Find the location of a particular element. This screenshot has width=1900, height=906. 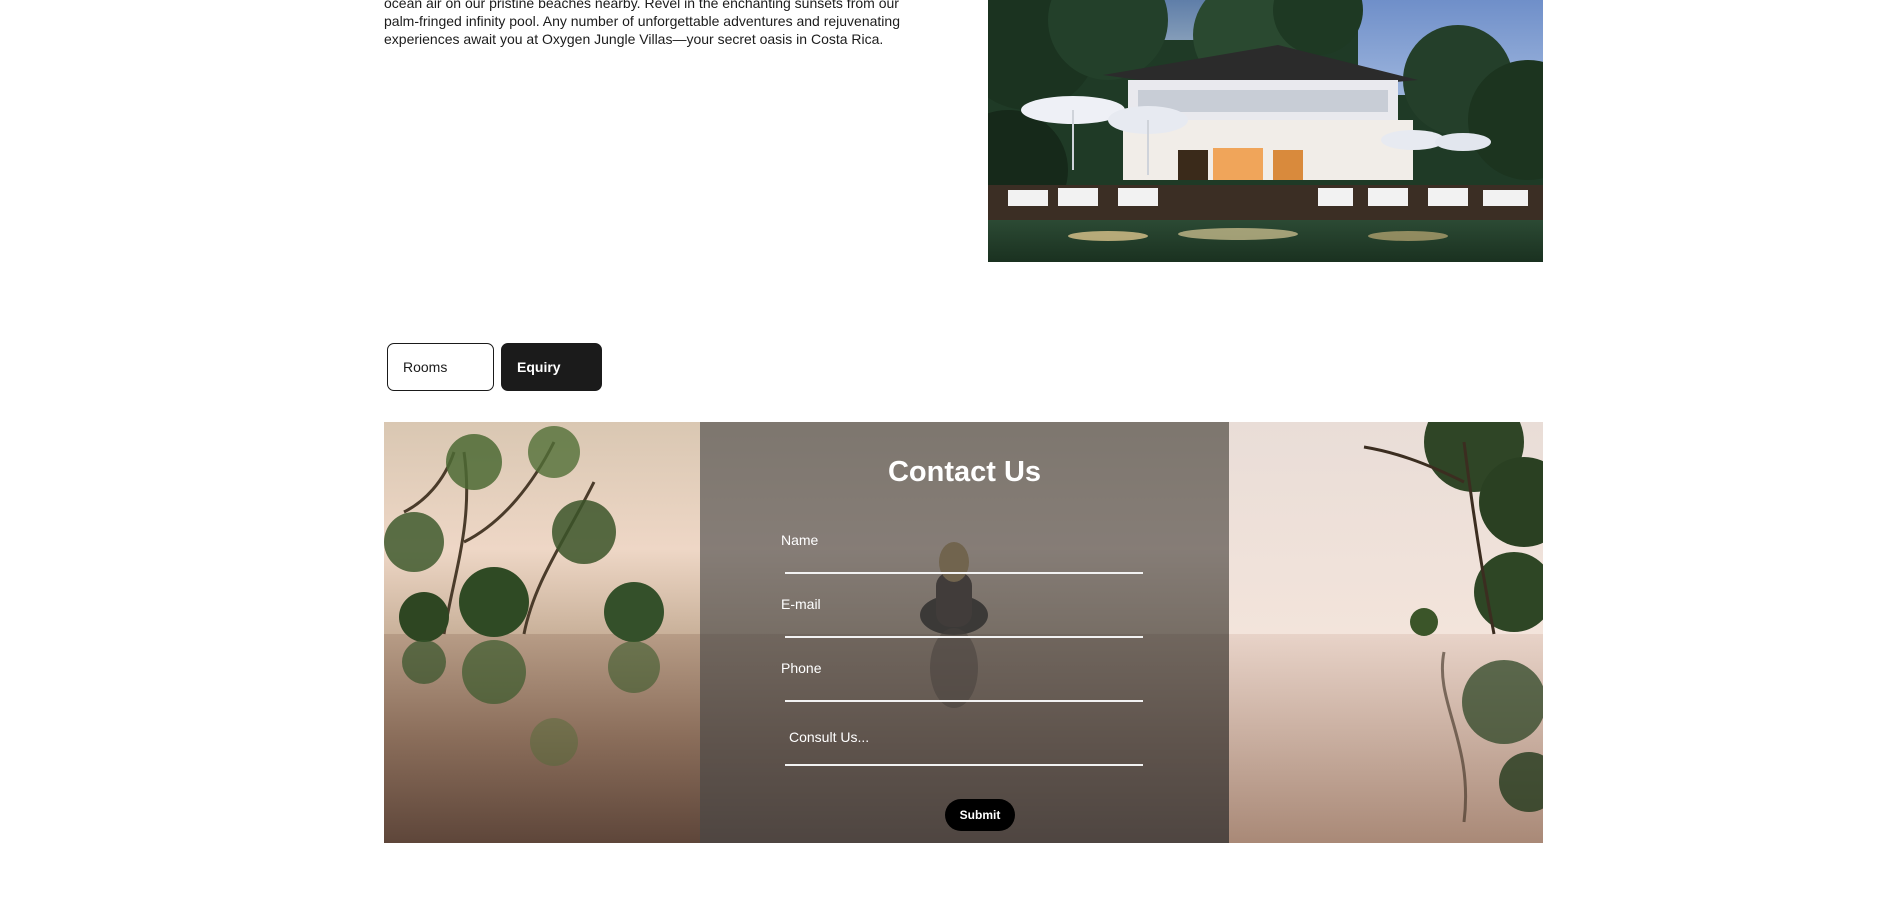

consult-underline is located at coordinates (964, 765).